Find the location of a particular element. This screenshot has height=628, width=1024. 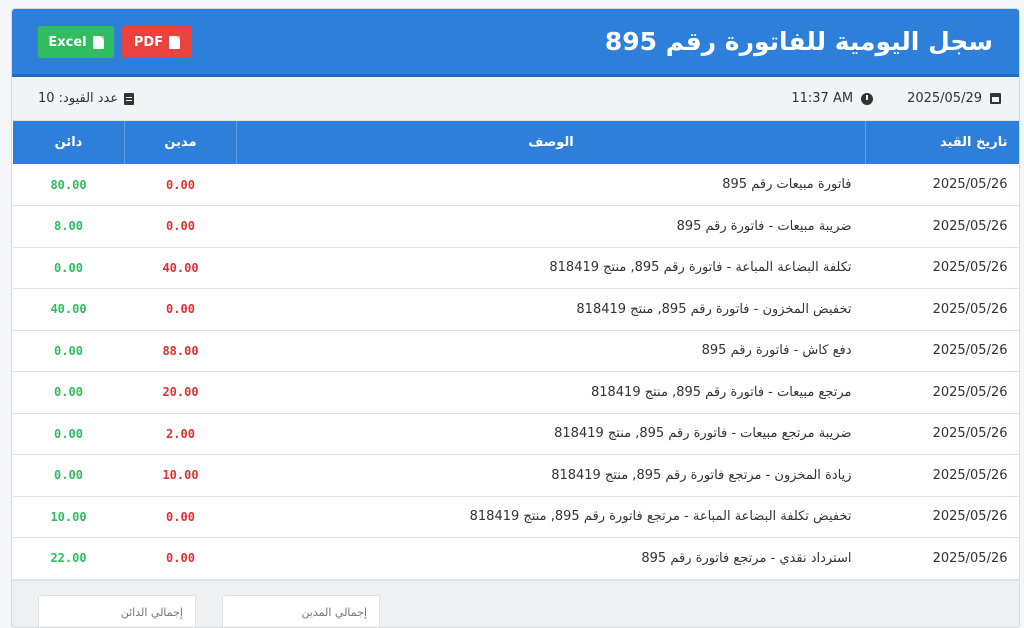

cell-description: فاتورة مبيعات رقم 895 is located at coordinates (787, 184).